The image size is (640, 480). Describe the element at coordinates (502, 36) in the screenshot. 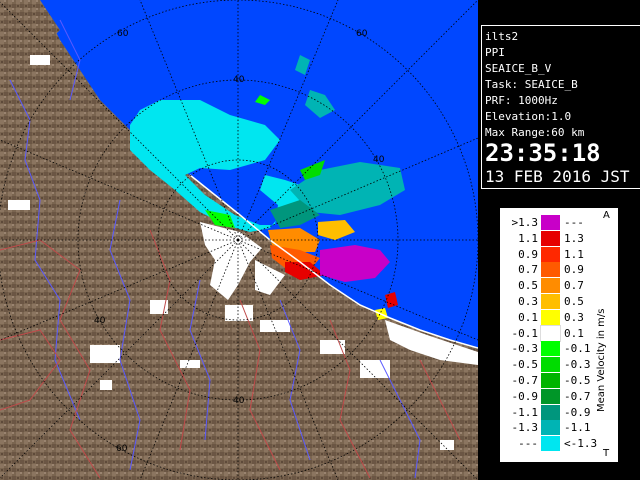

I see `radar-name: ilts2` at that location.